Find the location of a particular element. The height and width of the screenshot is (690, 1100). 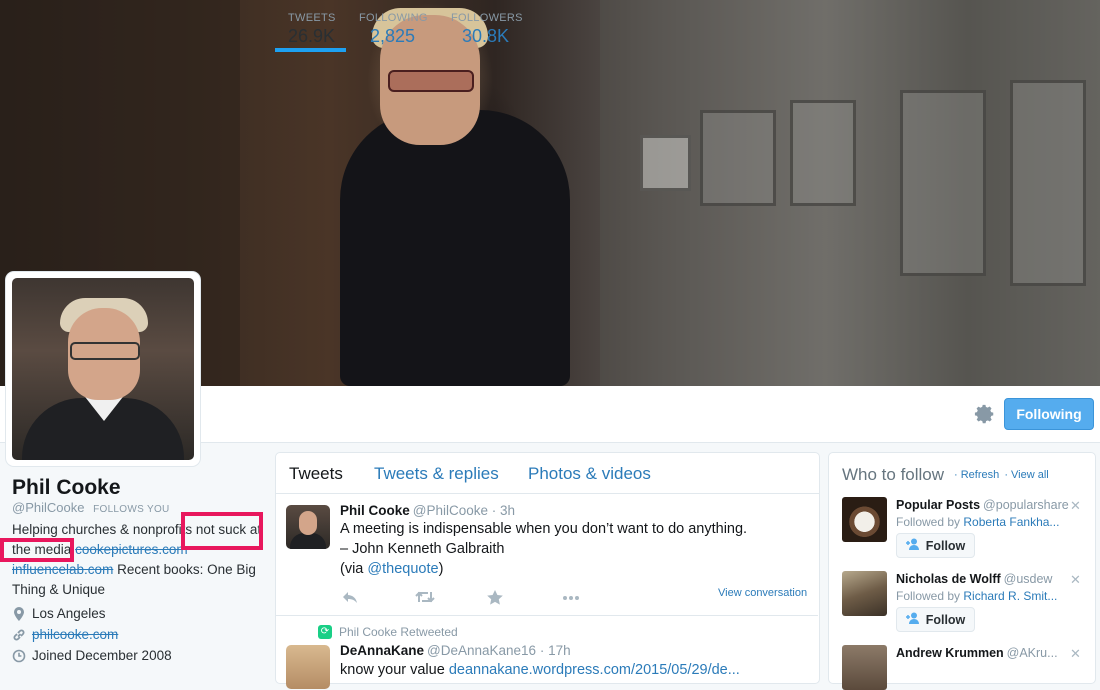

profile-website: philcooke.com is located at coordinates (65, 634).